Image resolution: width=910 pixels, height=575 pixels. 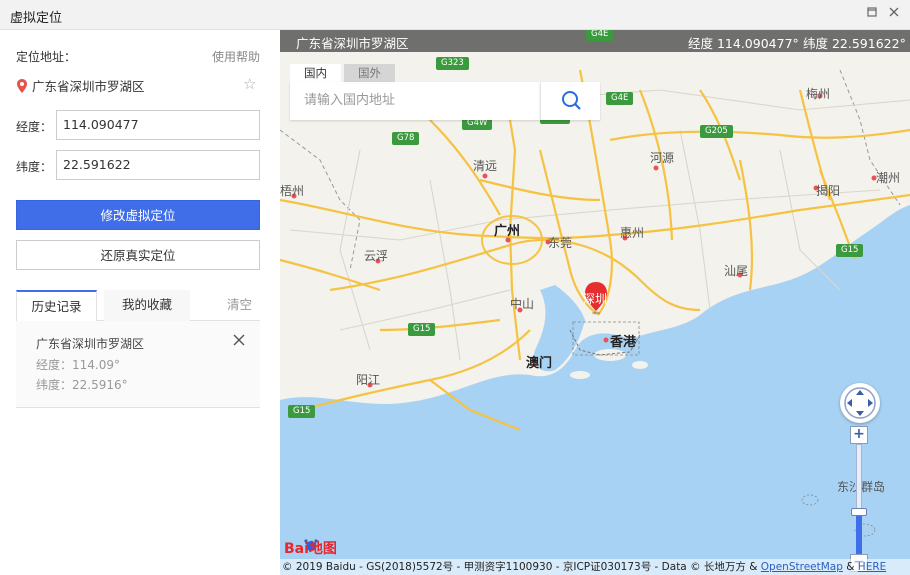 I want to click on tab-foreign: 国外, so click(x=369, y=73).